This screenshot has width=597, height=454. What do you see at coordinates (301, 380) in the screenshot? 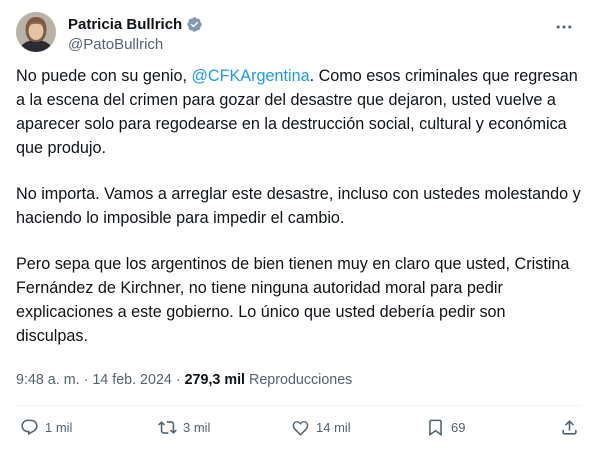
I see `views-label: Reproducciones` at bounding box center [301, 380].